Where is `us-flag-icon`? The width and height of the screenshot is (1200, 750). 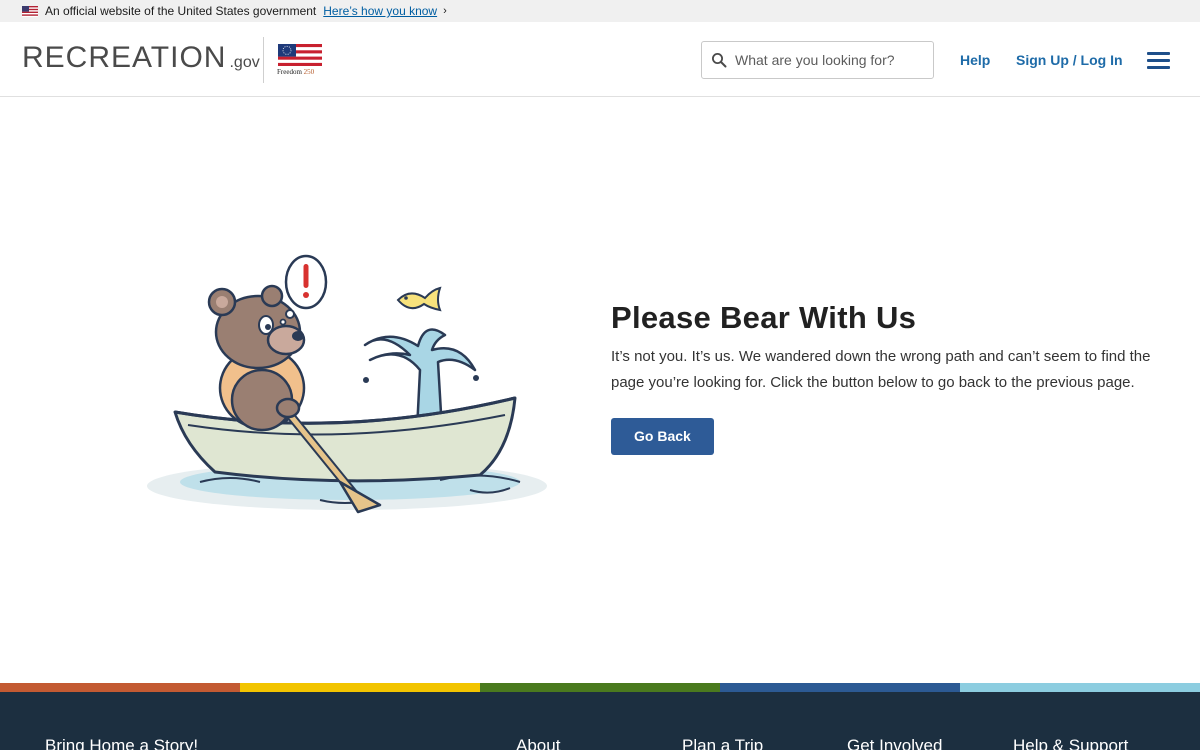
us-flag-icon is located at coordinates (30, 11).